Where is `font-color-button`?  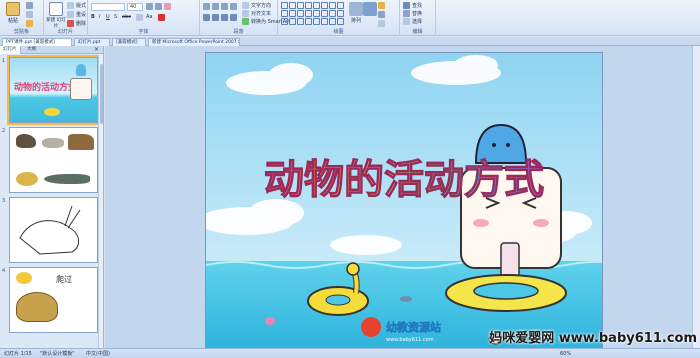 font-color-button is located at coordinates (161, 17).